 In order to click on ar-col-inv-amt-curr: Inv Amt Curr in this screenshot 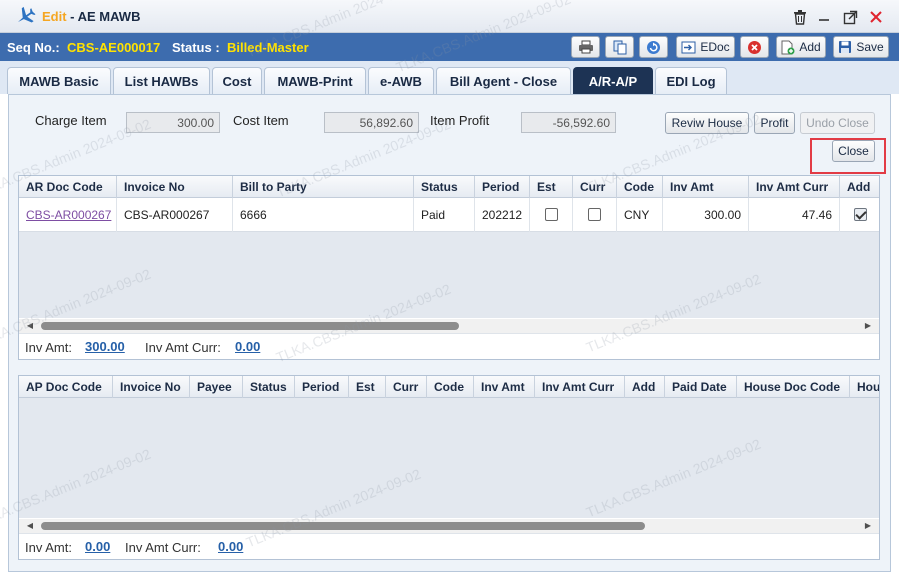, I will do `click(794, 187)`.